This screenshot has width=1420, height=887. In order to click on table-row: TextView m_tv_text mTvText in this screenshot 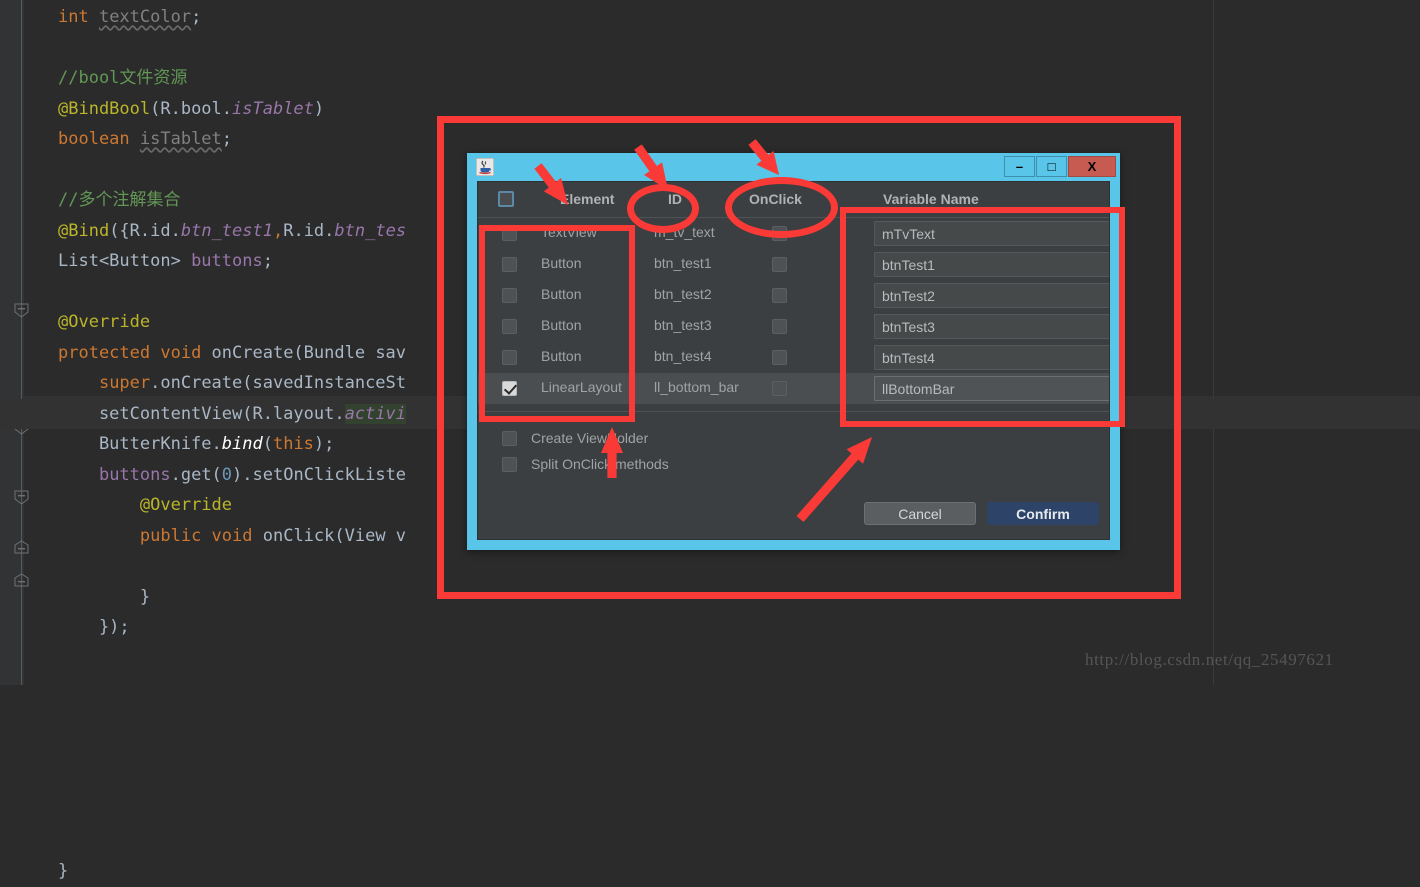, I will do `click(793, 233)`.